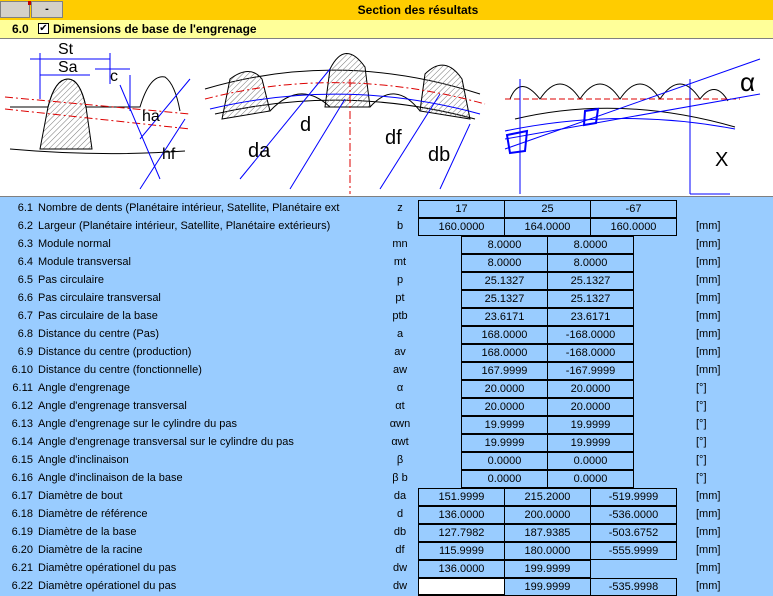 Image resolution: width=773 pixels, height=596 pixels. I want to click on section-checkbox: ✔, so click(43, 28).